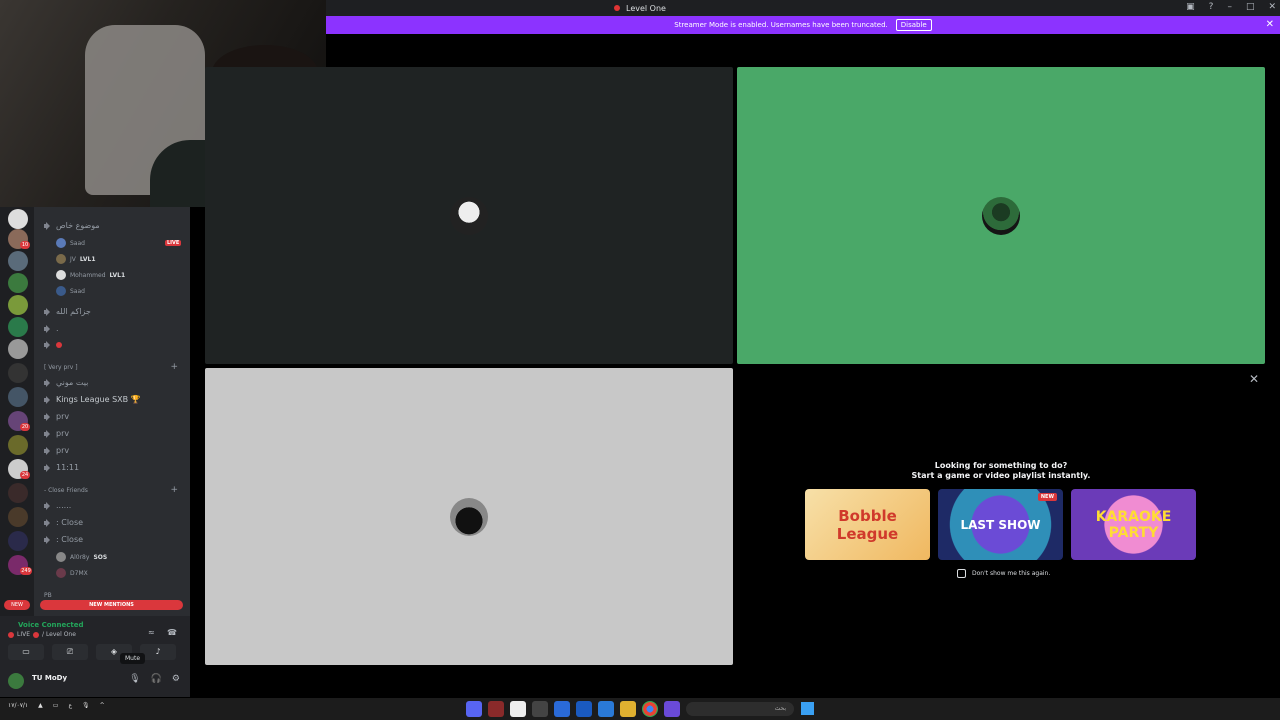 The image size is (1280, 720). I want to click on checkbox, so click(961, 573).